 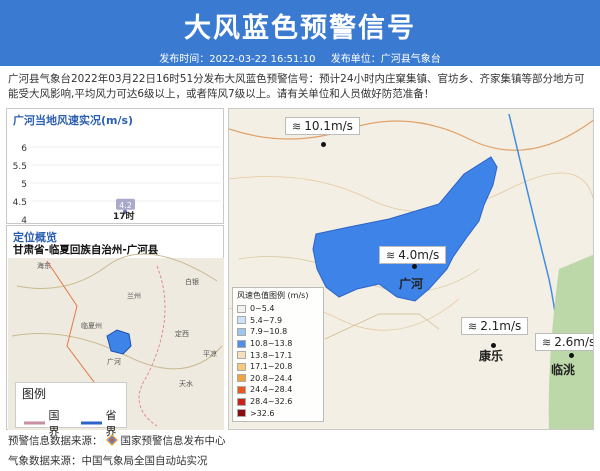 What do you see at coordinates (71, 410) in the screenshot?
I see `location-legend: 图例 国界 省界` at bounding box center [71, 410].